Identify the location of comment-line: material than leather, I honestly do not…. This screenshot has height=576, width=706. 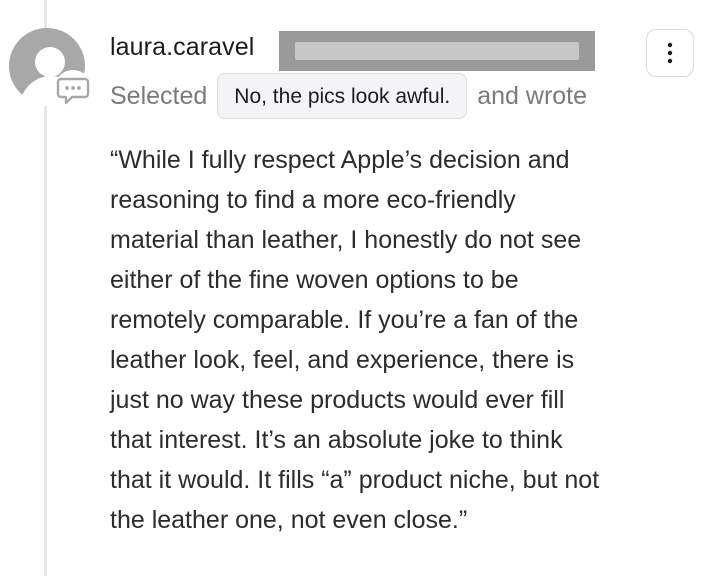
(346, 240).